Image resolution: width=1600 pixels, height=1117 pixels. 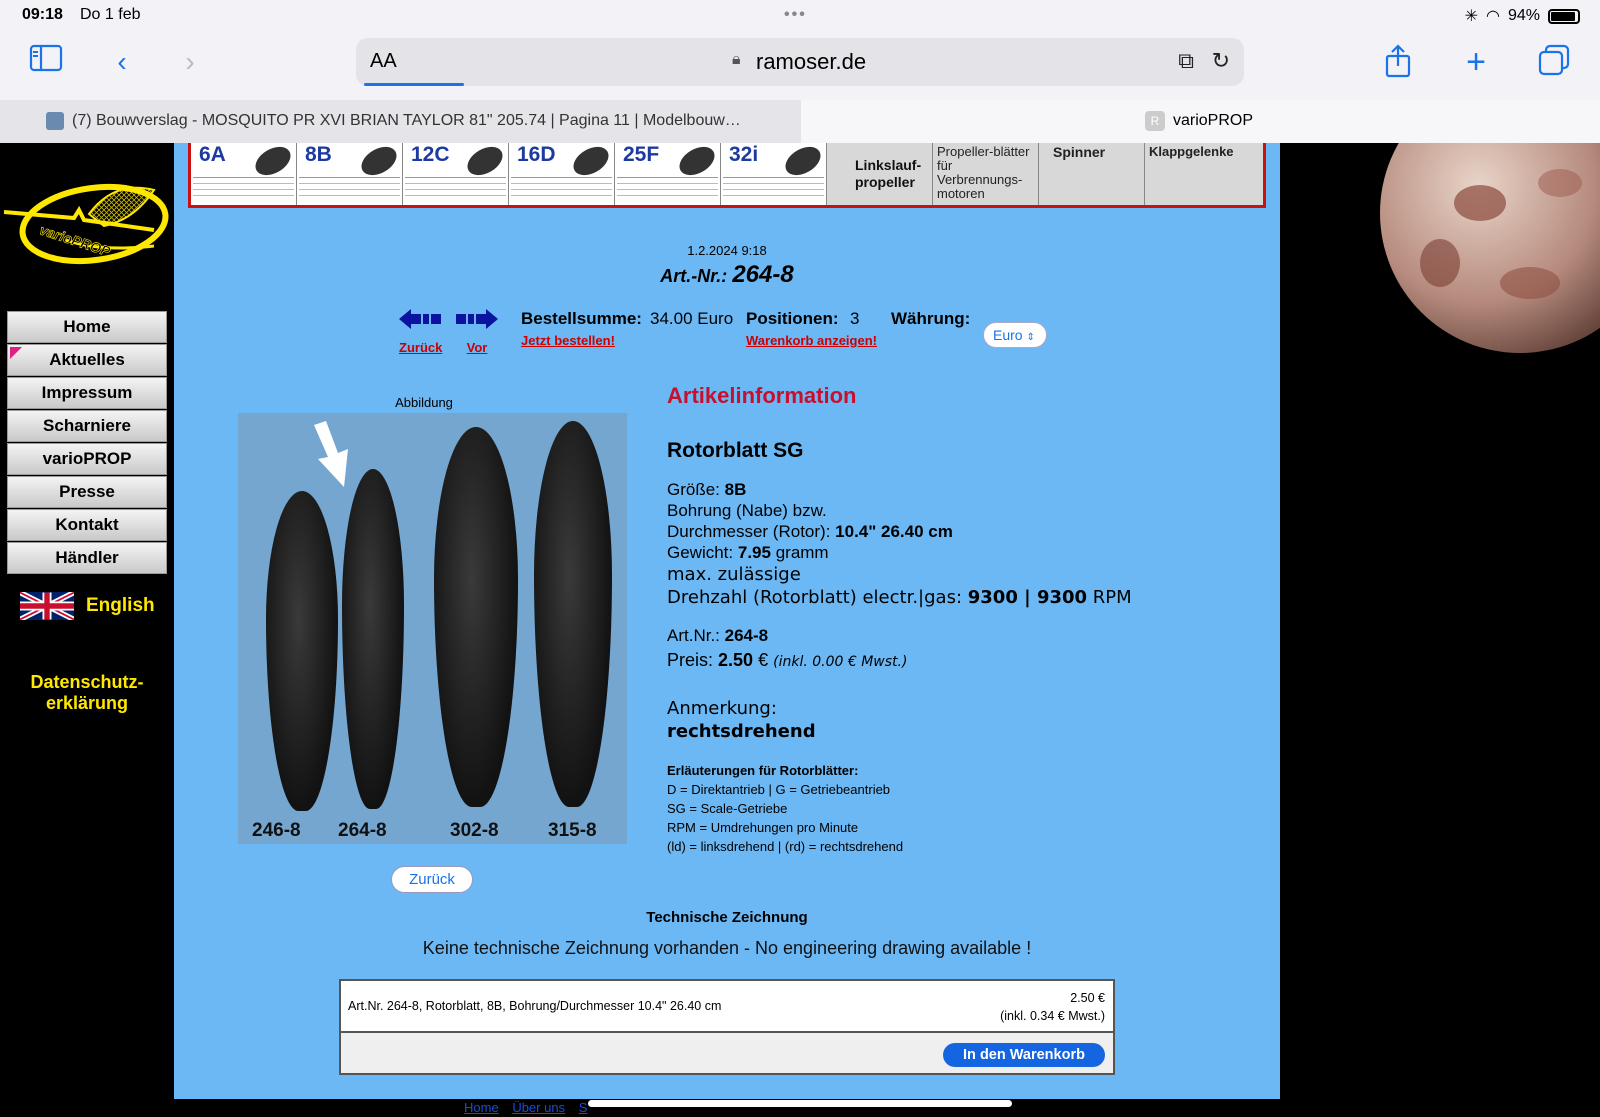 I want to click on nav-presse: Presse, so click(x=87, y=492).